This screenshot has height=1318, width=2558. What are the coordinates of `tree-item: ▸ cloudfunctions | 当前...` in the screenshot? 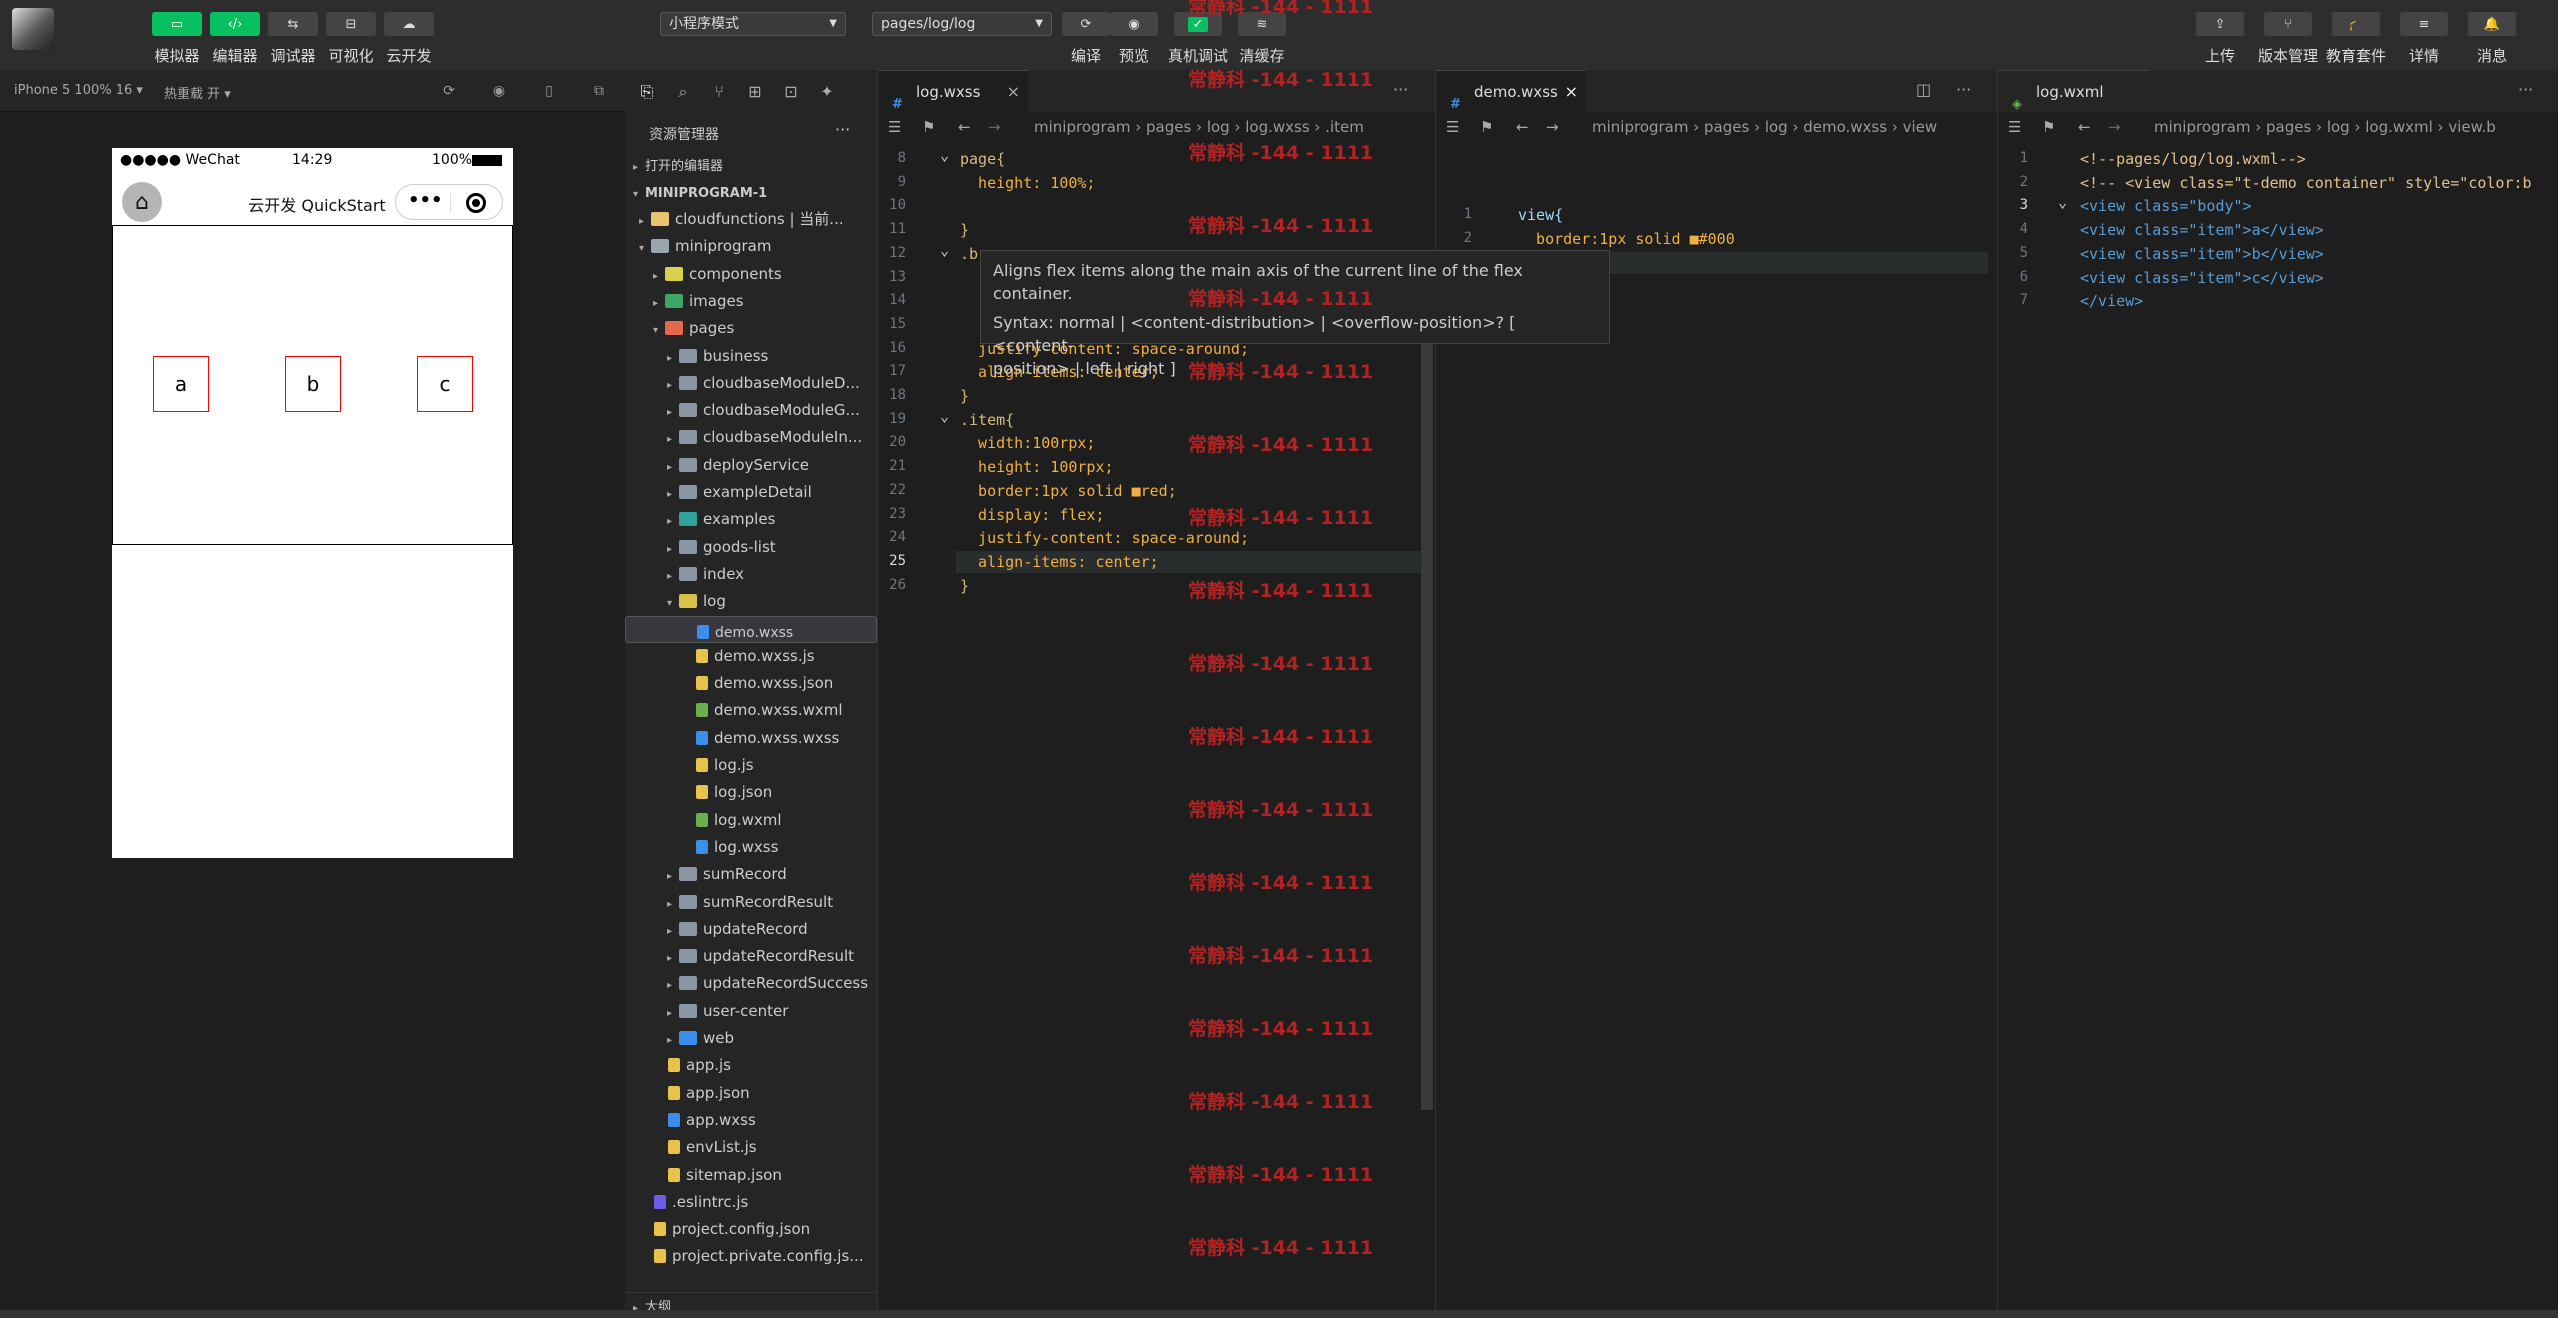 It's located at (751, 219).